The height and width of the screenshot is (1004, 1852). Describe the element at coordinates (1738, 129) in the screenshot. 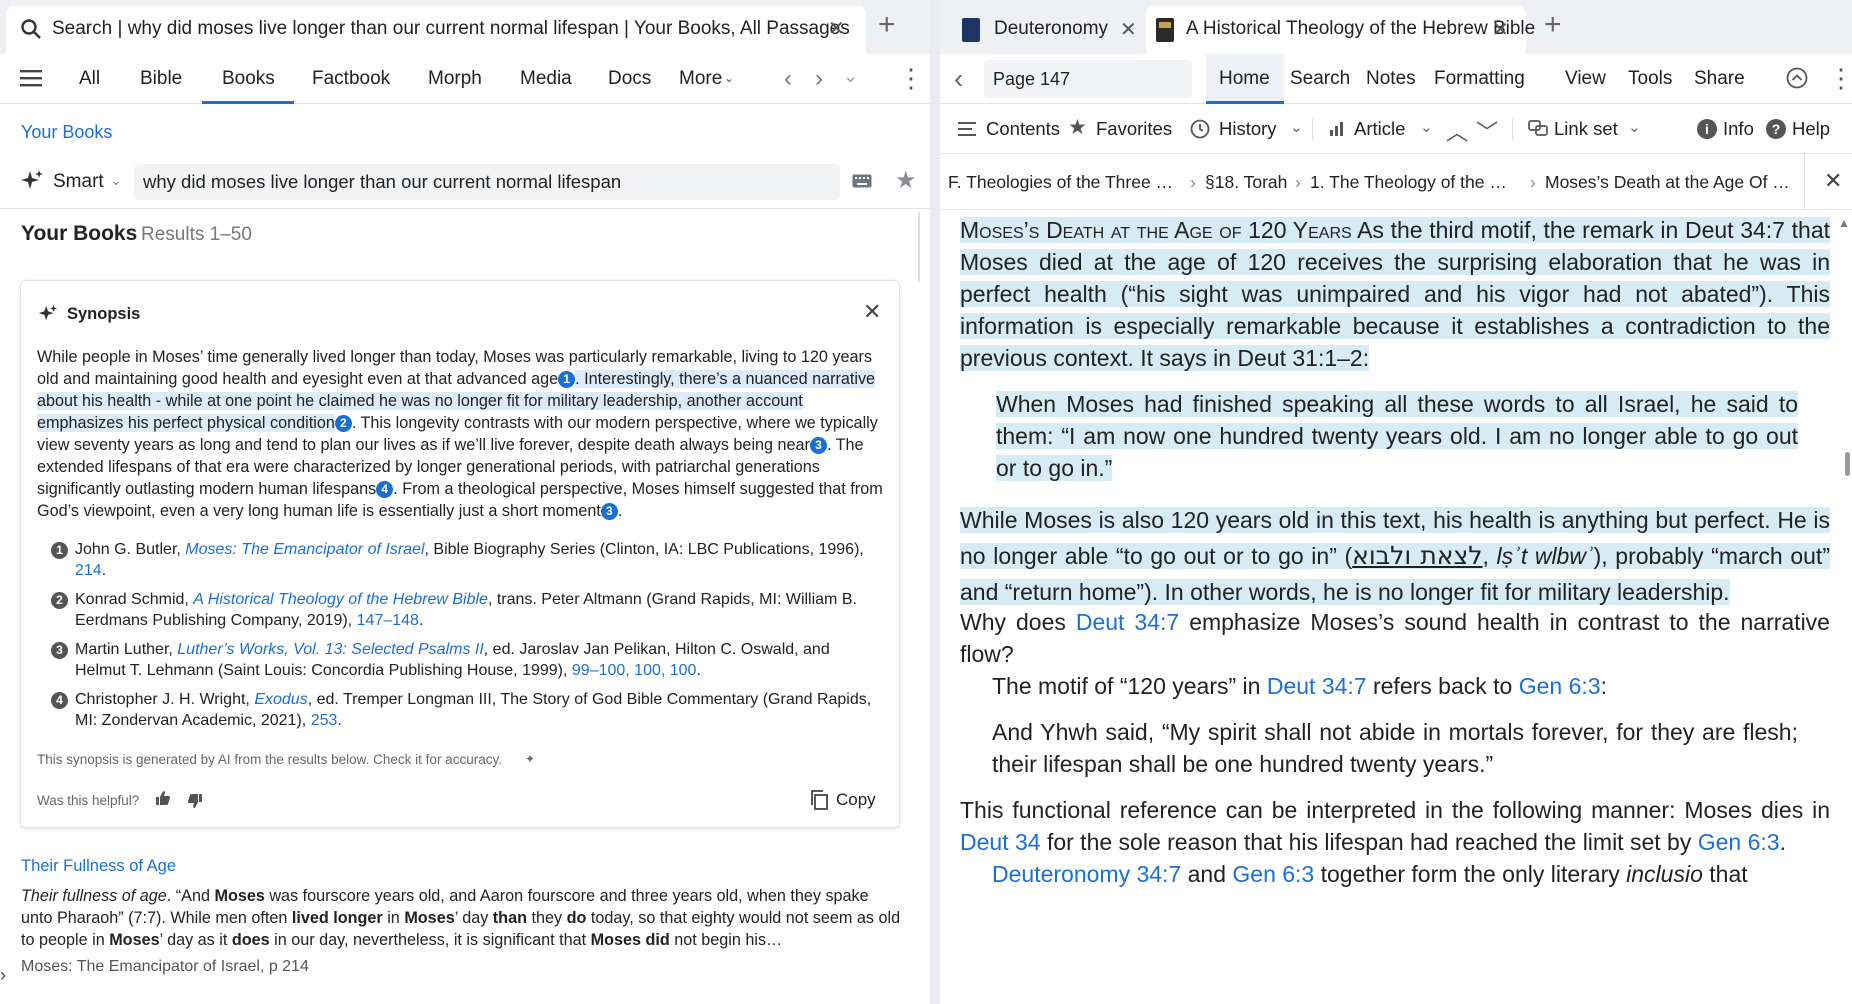

I see `info-button: Info` at that location.